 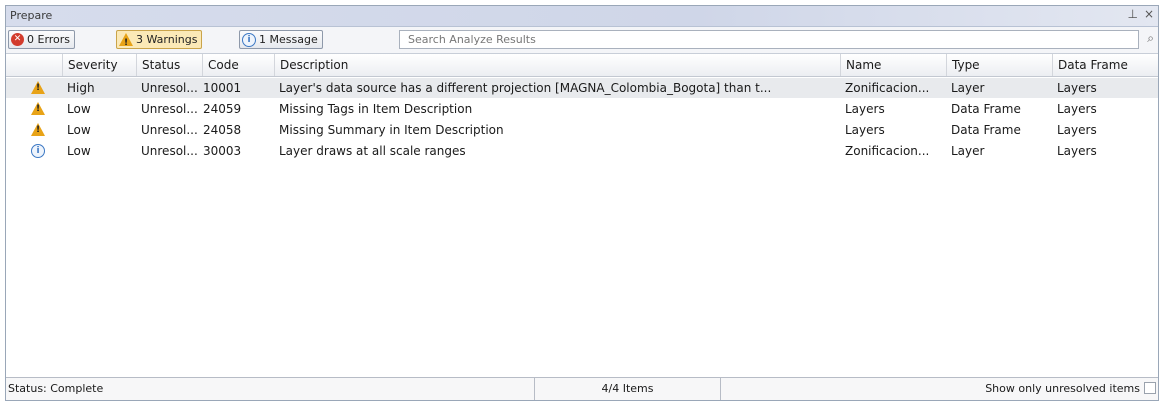 I want to click on unresolved-filter-checkbox, so click(x=1150, y=388).